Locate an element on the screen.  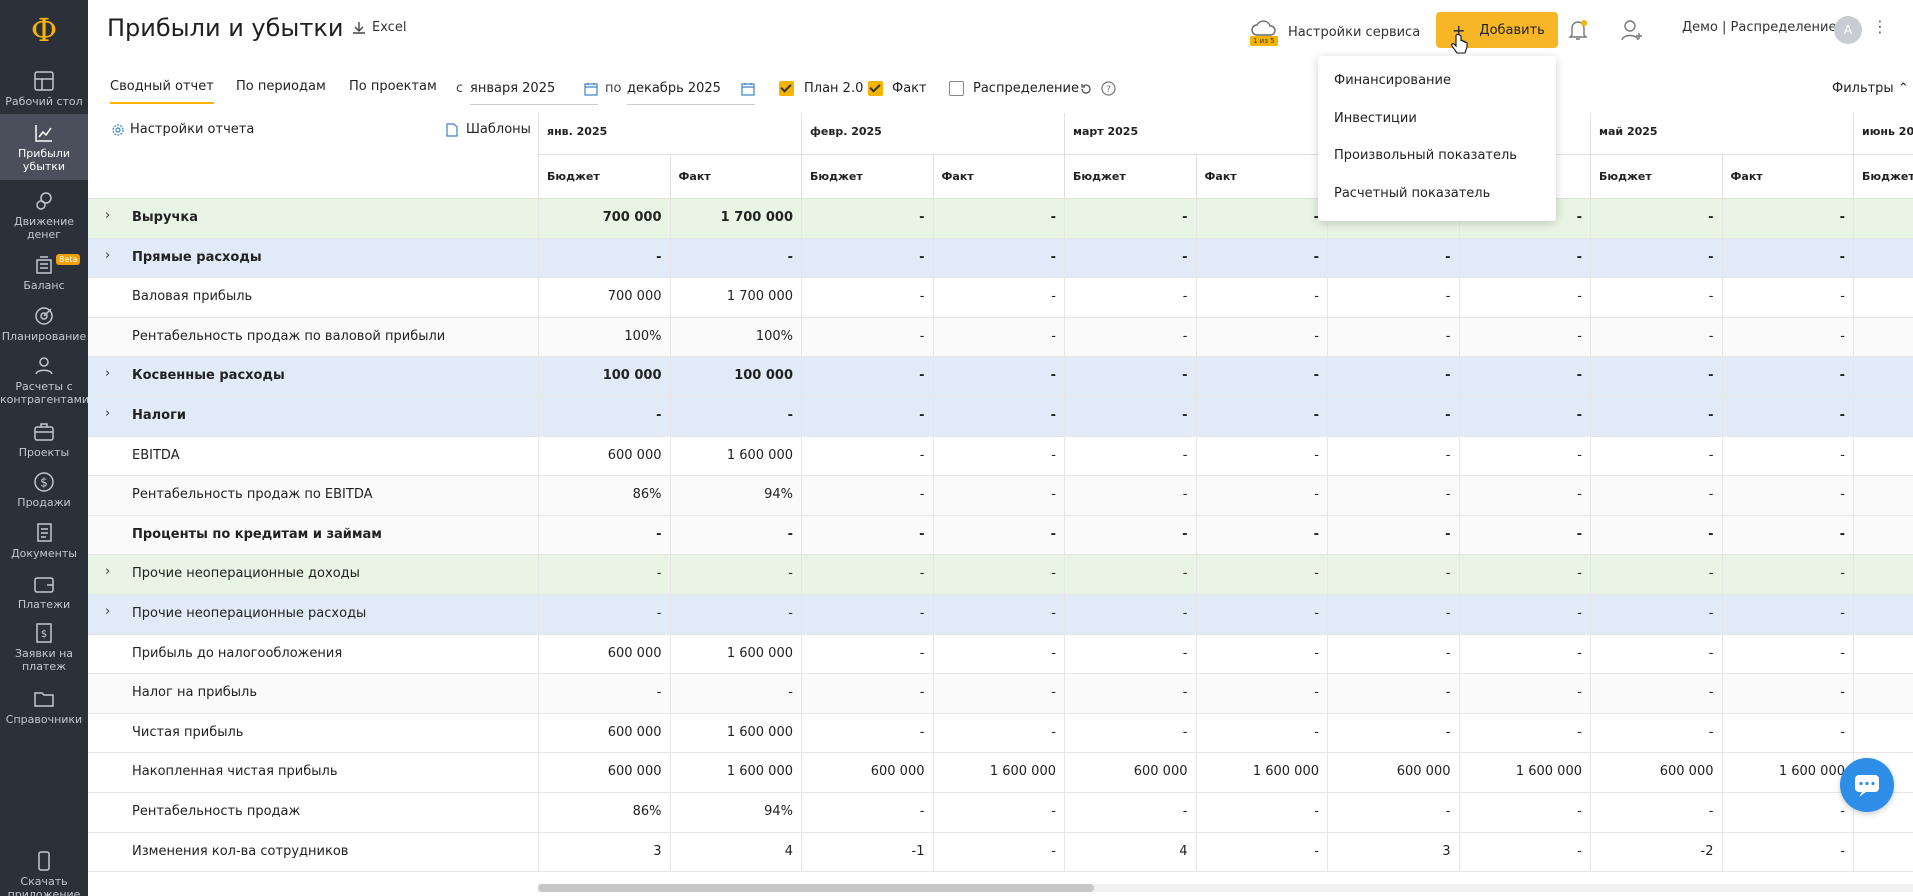
date-from-value: января 2025 is located at coordinates (513, 88).